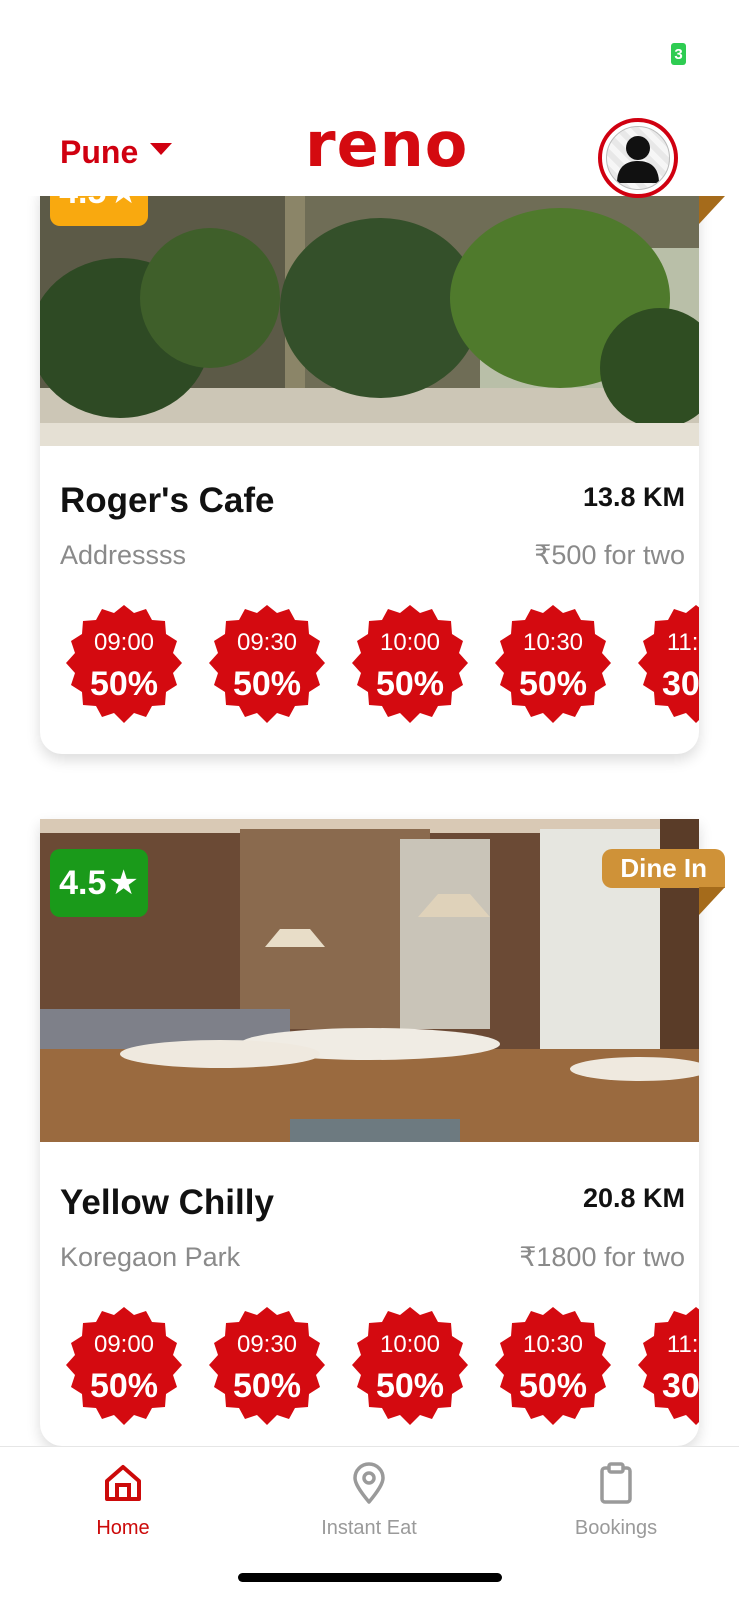 This screenshot has height=1600, width=739. Describe the element at coordinates (123, 1502) in the screenshot. I see `nav-home: Home` at that location.